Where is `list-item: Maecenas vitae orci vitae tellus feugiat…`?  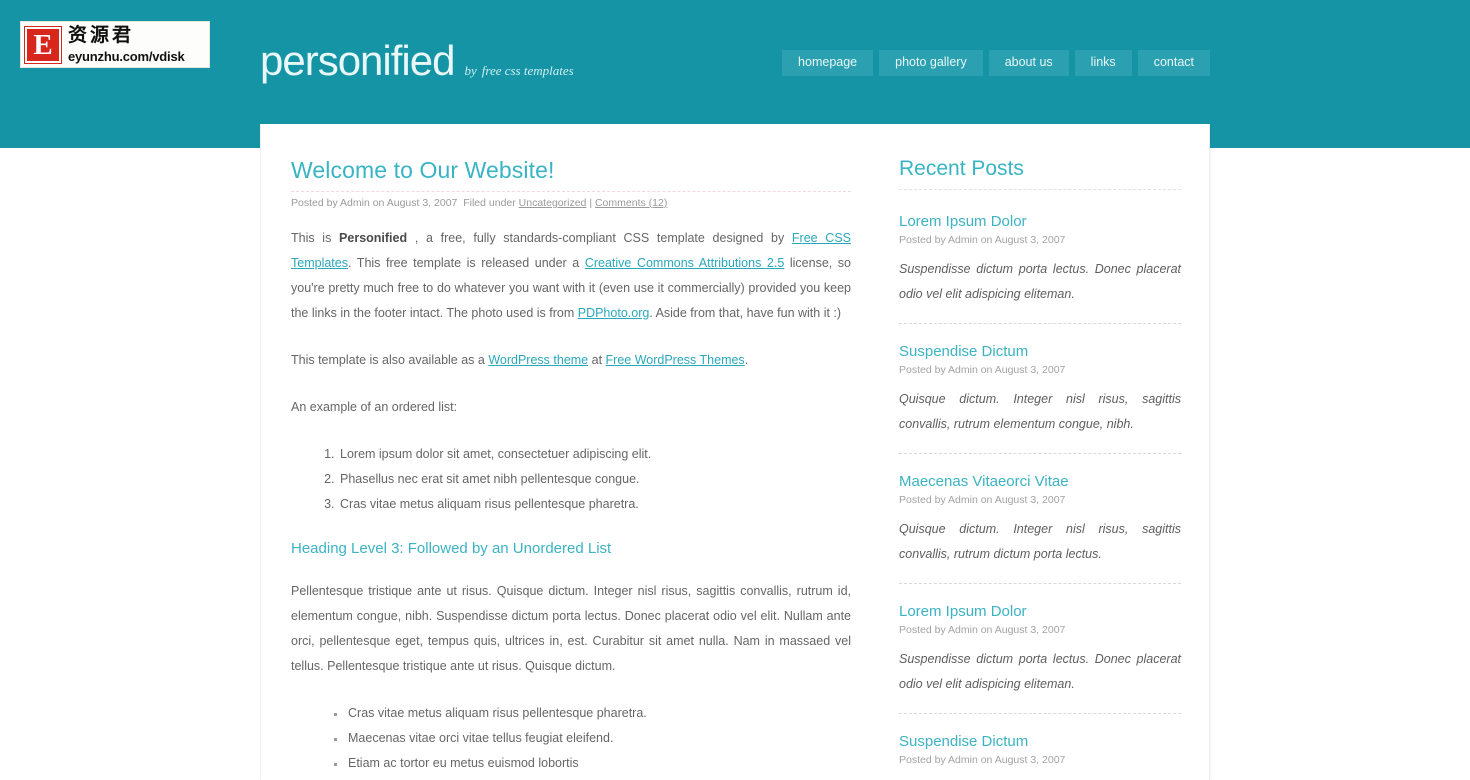
list-item: Maecenas vitae orci vitae tellus feugiat… is located at coordinates (598, 738).